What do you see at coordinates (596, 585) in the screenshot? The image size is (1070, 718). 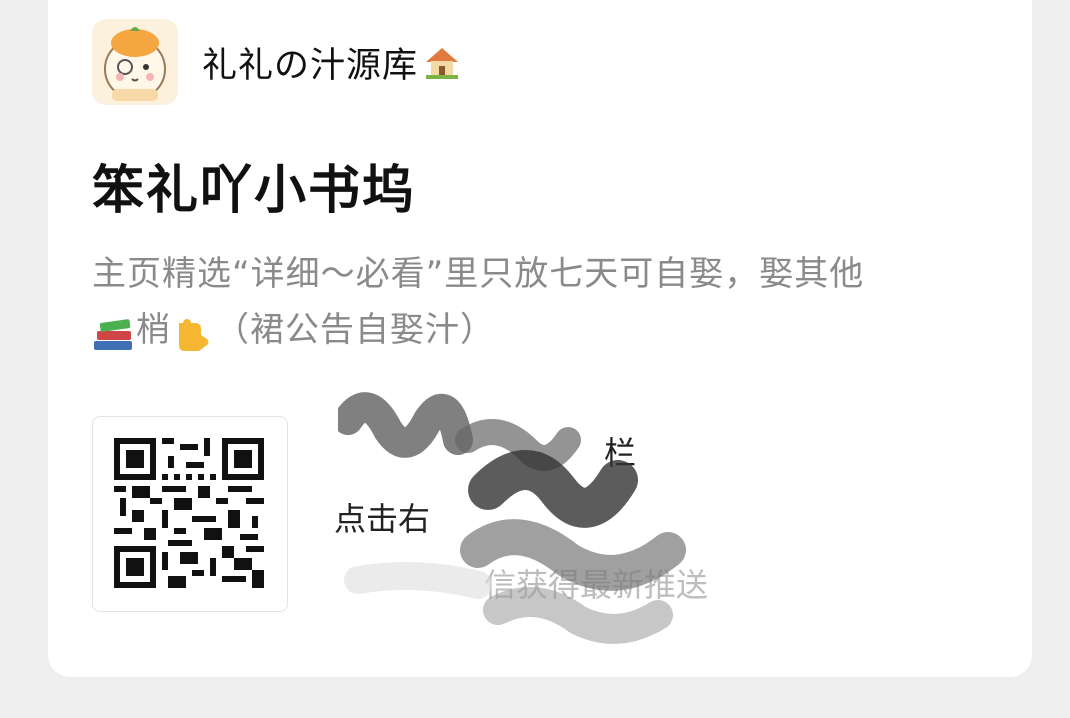 I see `info-line-3: 信获得最新推送` at bounding box center [596, 585].